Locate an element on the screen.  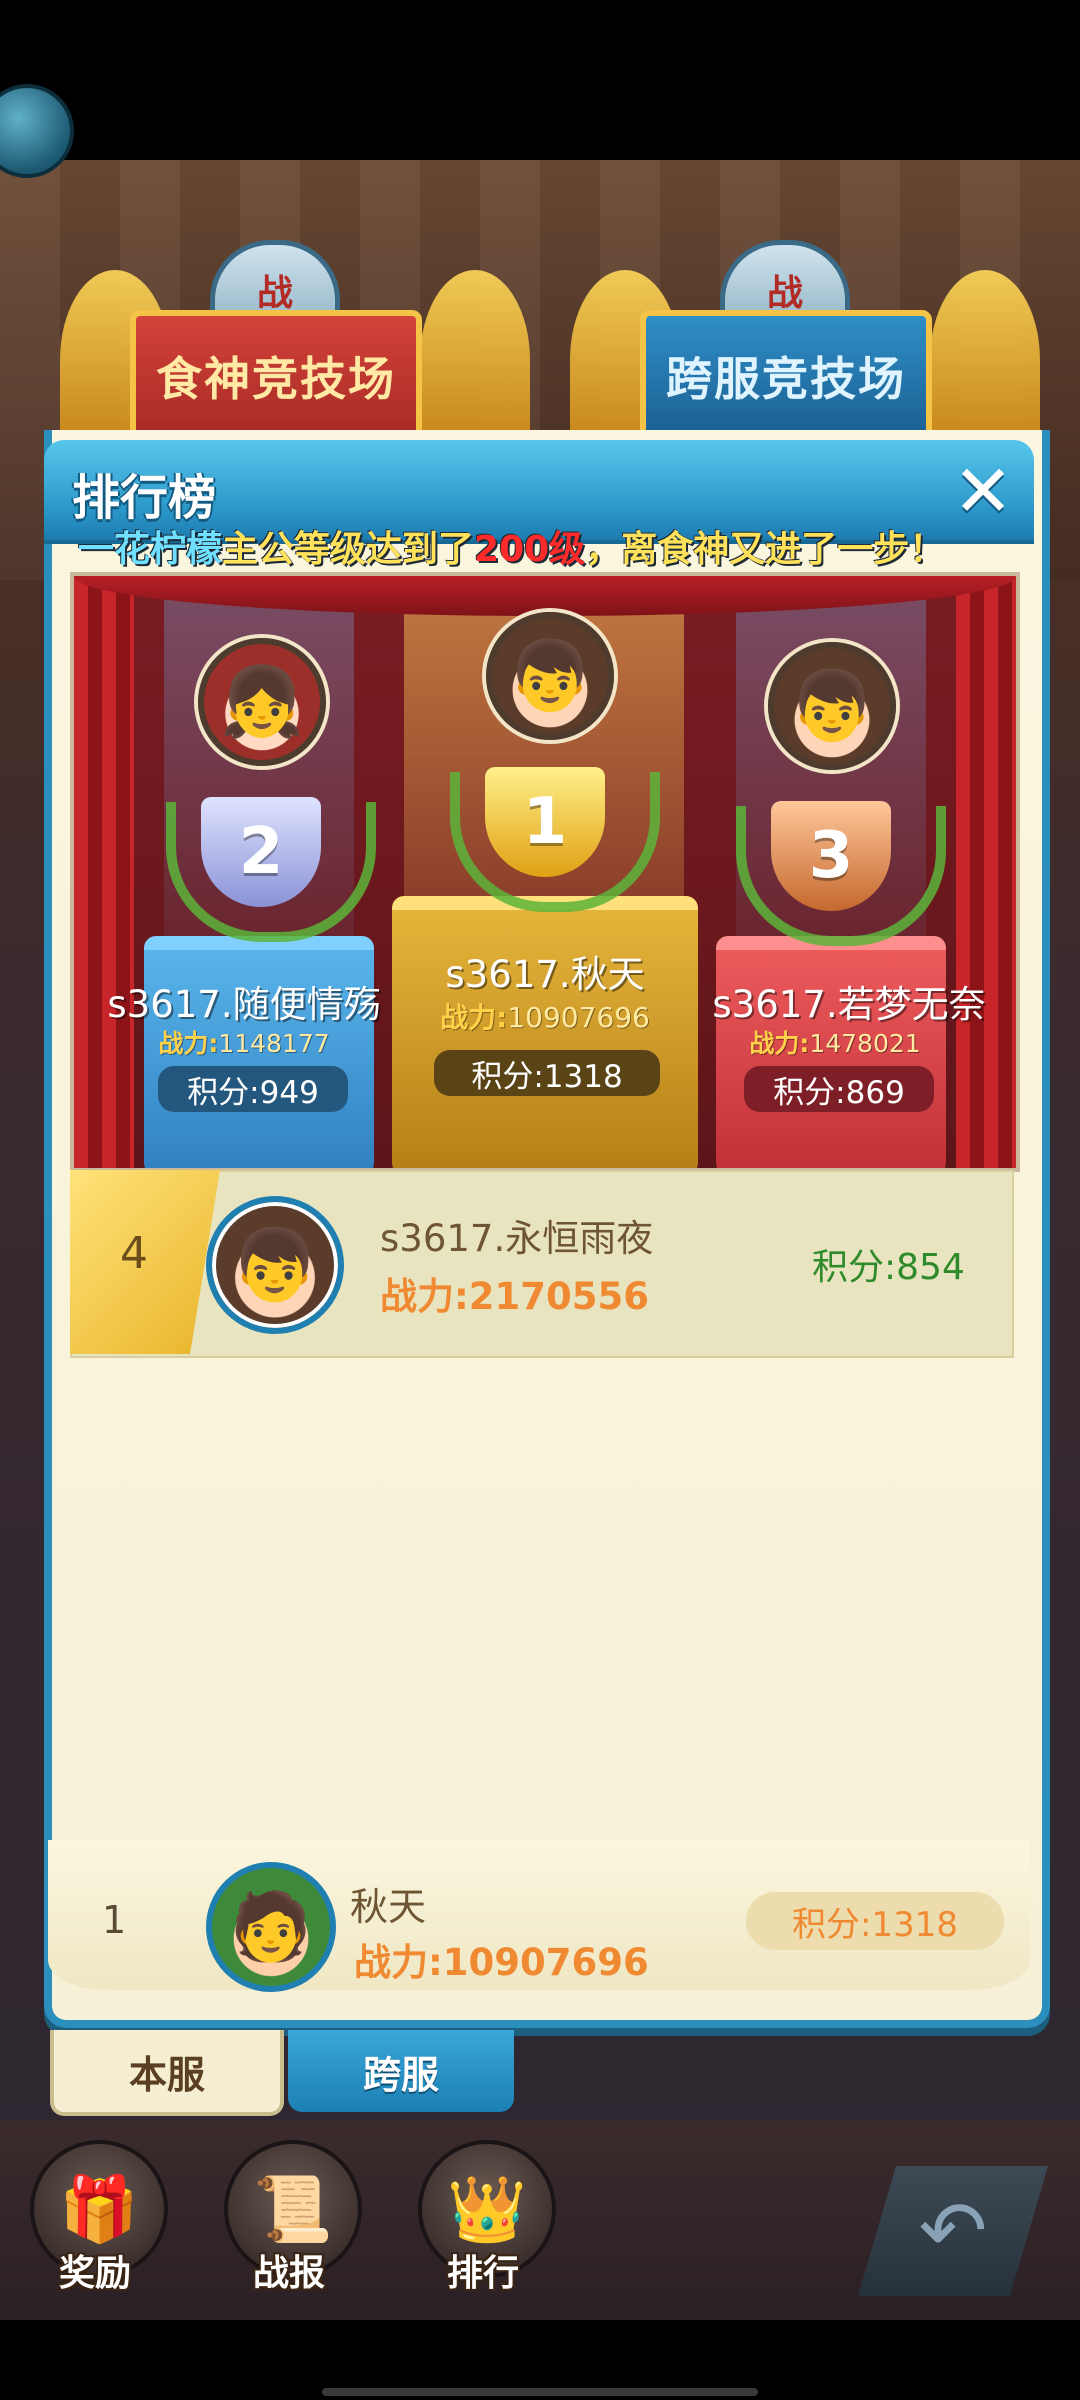
podium-third-avatar: 👦 is located at coordinates (832, 706).